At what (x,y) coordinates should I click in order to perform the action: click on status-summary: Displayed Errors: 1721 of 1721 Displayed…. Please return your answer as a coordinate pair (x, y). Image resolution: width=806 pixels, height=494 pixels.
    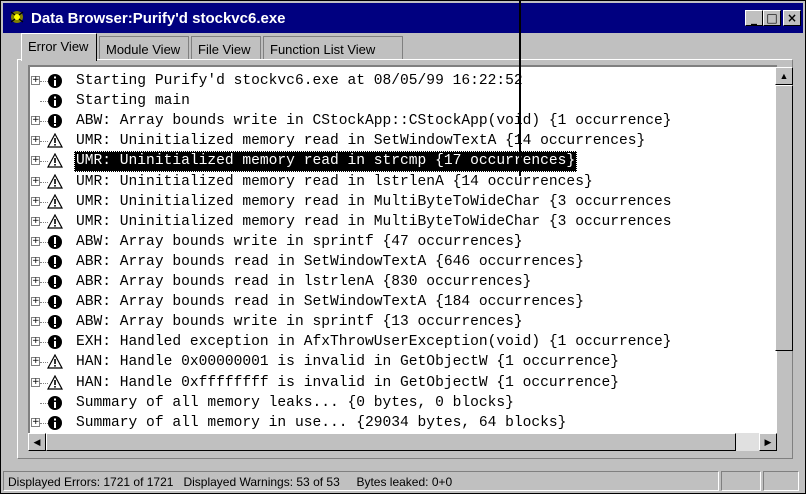
    Looking at the image, I should click on (361, 481).